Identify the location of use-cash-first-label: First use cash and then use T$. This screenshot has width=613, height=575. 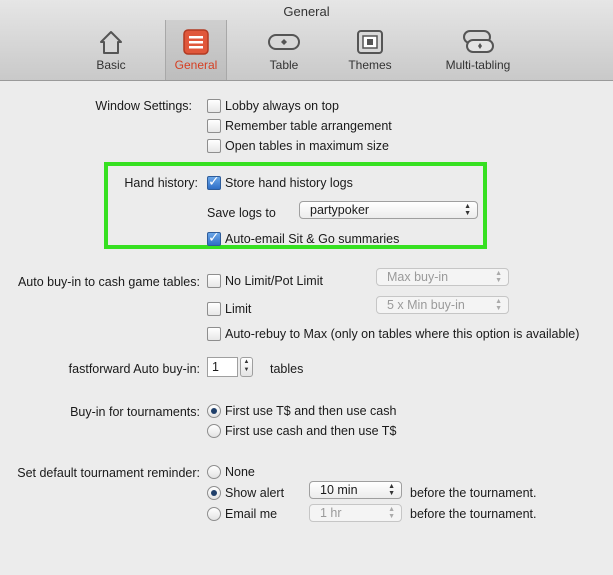
(311, 431).